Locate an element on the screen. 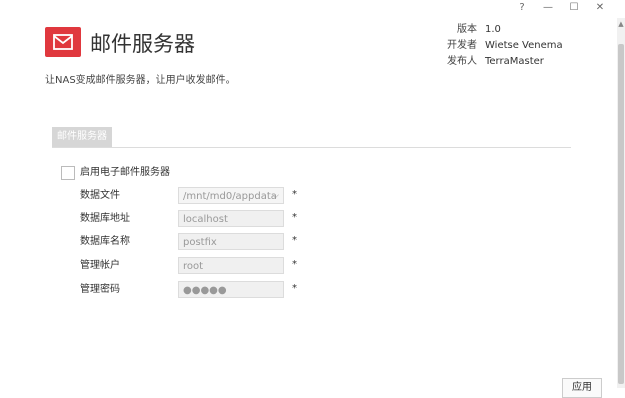  scroll-up-icon: ▲ is located at coordinates (621, 24).